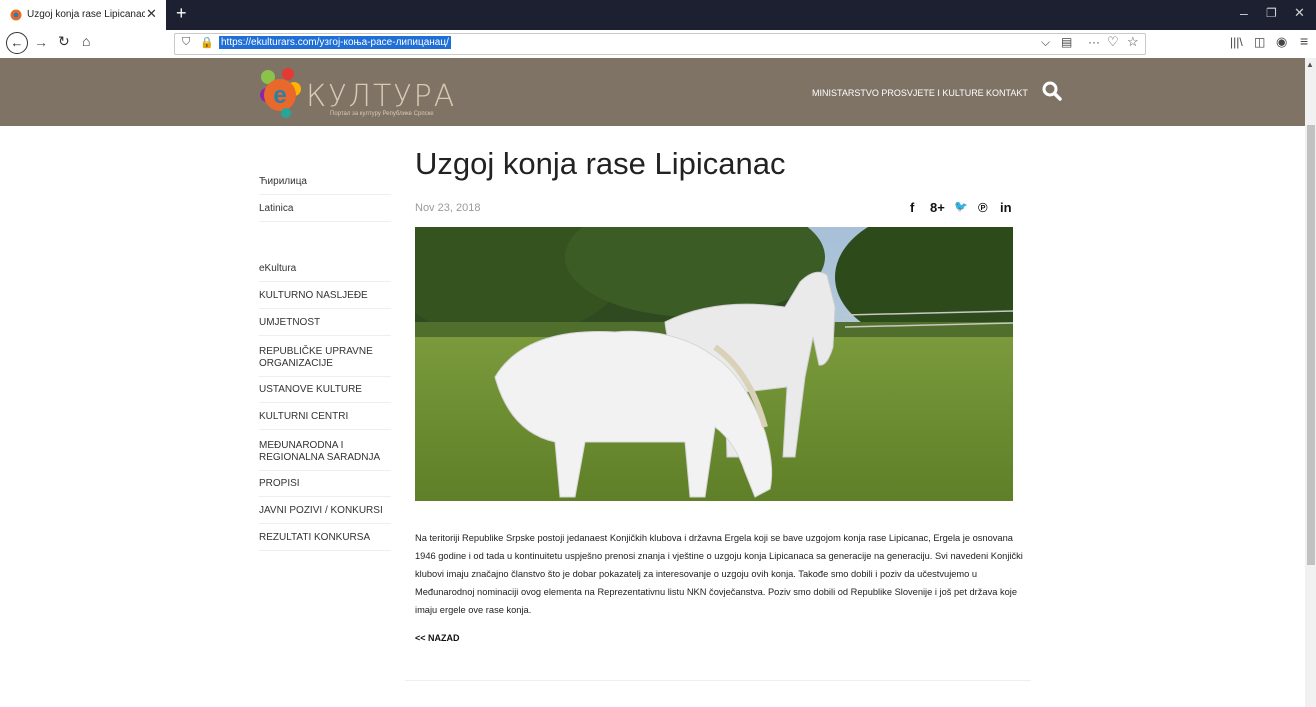  I want to click on nav-link-ministry: MINISTARSTVO PROSVJETE I KULTURE, so click(898, 93).